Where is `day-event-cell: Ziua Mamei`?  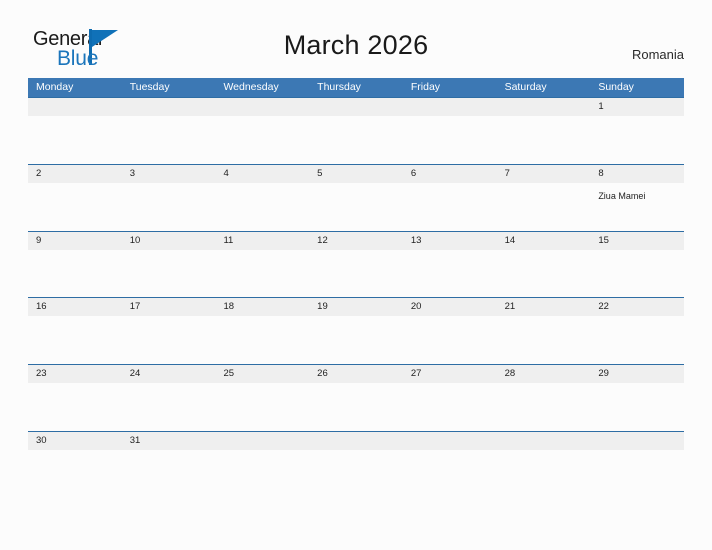
day-event-cell: Ziua Mamei is located at coordinates (637, 207).